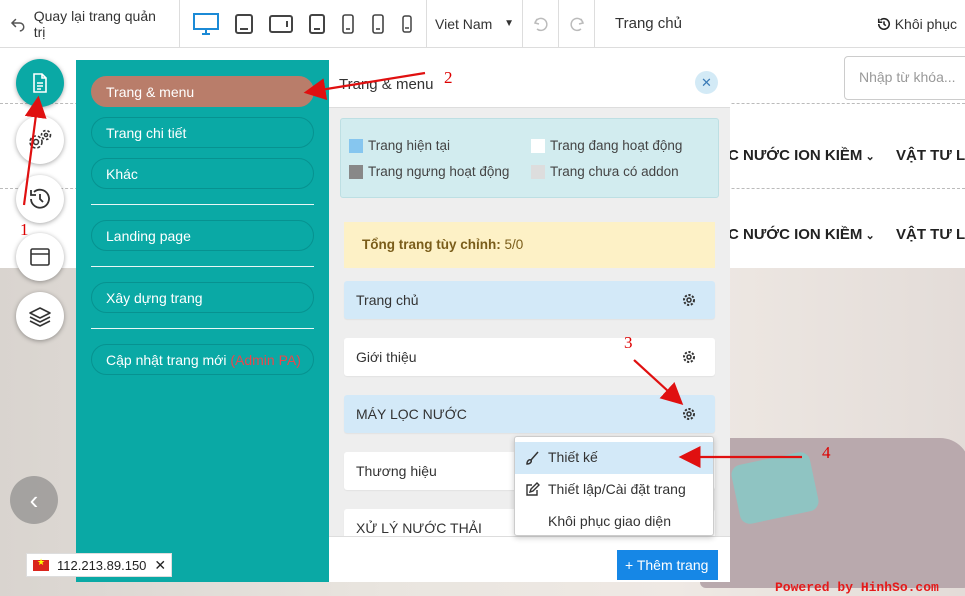 The height and width of the screenshot is (596, 965). I want to click on admin-tag: (Admin PA), so click(265, 360).